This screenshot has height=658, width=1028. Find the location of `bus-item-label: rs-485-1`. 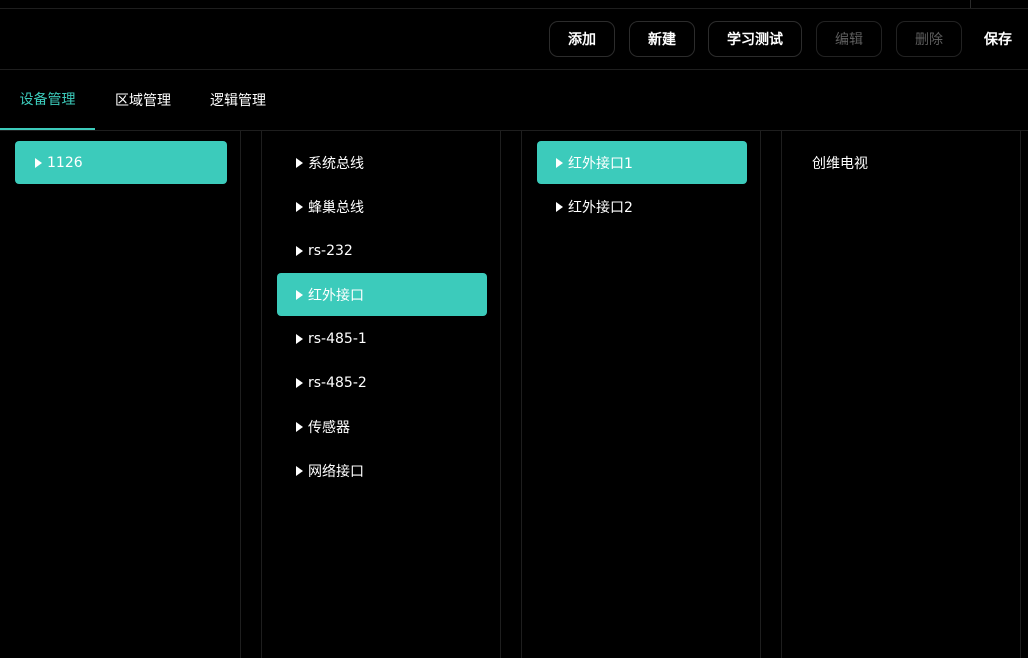

bus-item-label: rs-485-1 is located at coordinates (337, 338).